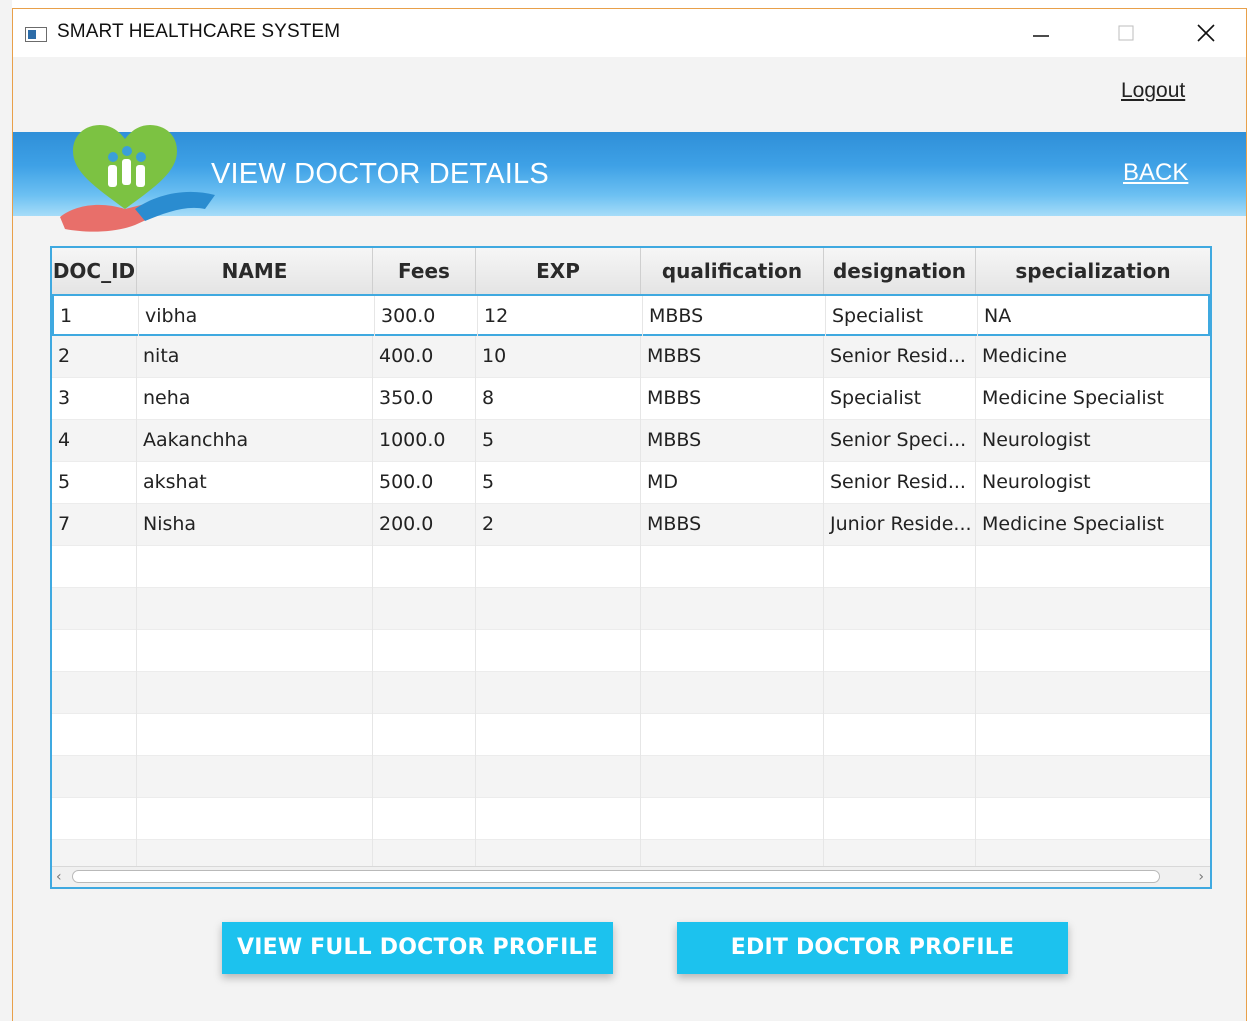 Image resolution: width=1256 pixels, height=1021 pixels. What do you see at coordinates (1041, 36) in the screenshot?
I see `minimize-icon` at bounding box center [1041, 36].